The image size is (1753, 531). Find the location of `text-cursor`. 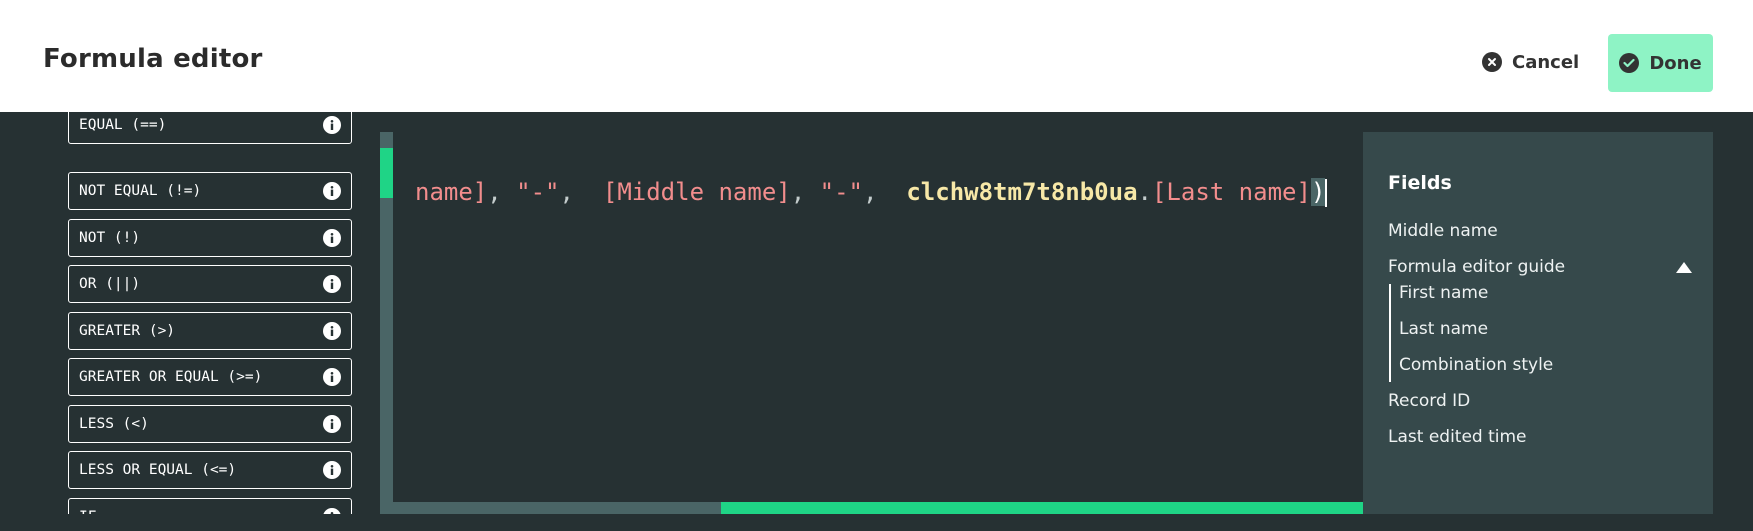

text-cursor is located at coordinates (1326, 193).